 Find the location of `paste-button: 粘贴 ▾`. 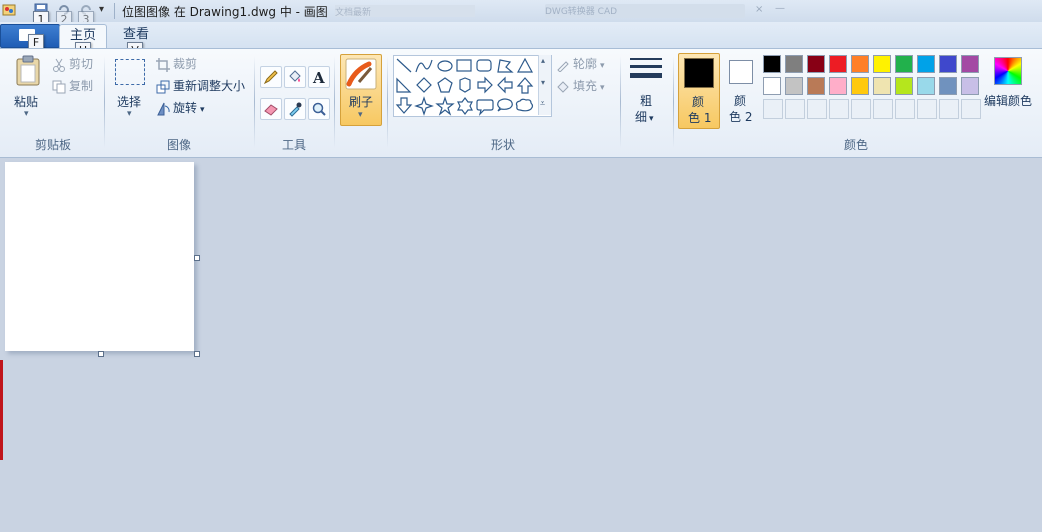

paste-button: 粘贴 ▾ is located at coordinates (28, 90).